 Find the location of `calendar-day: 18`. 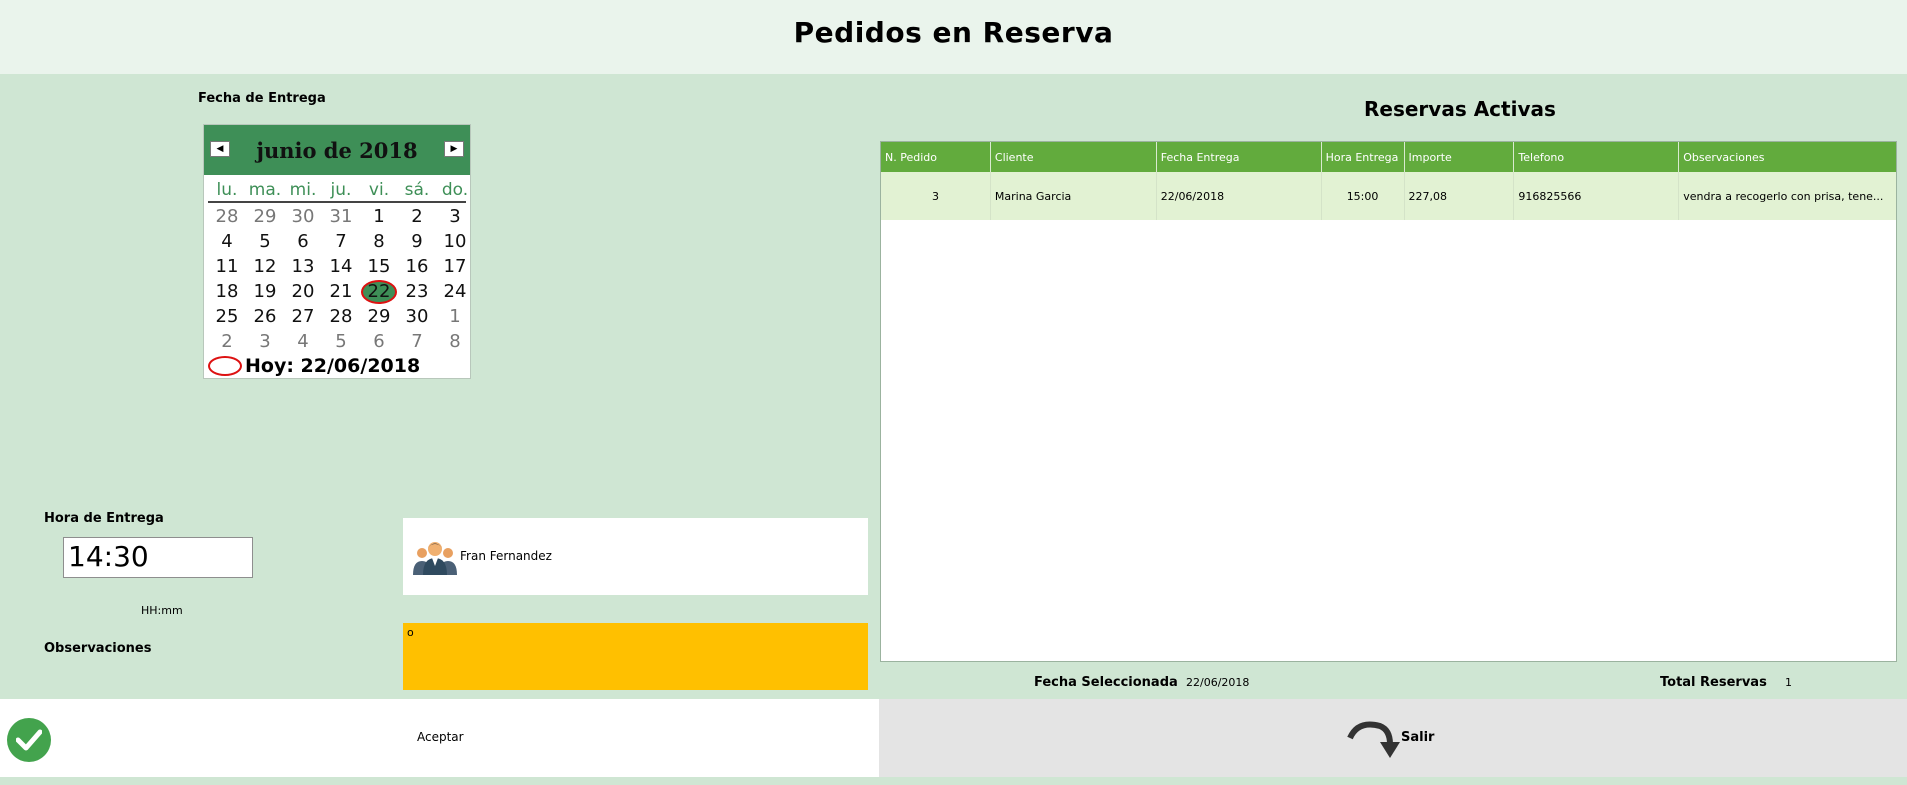

calendar-day: 18 is located at coordinates (227, 291).